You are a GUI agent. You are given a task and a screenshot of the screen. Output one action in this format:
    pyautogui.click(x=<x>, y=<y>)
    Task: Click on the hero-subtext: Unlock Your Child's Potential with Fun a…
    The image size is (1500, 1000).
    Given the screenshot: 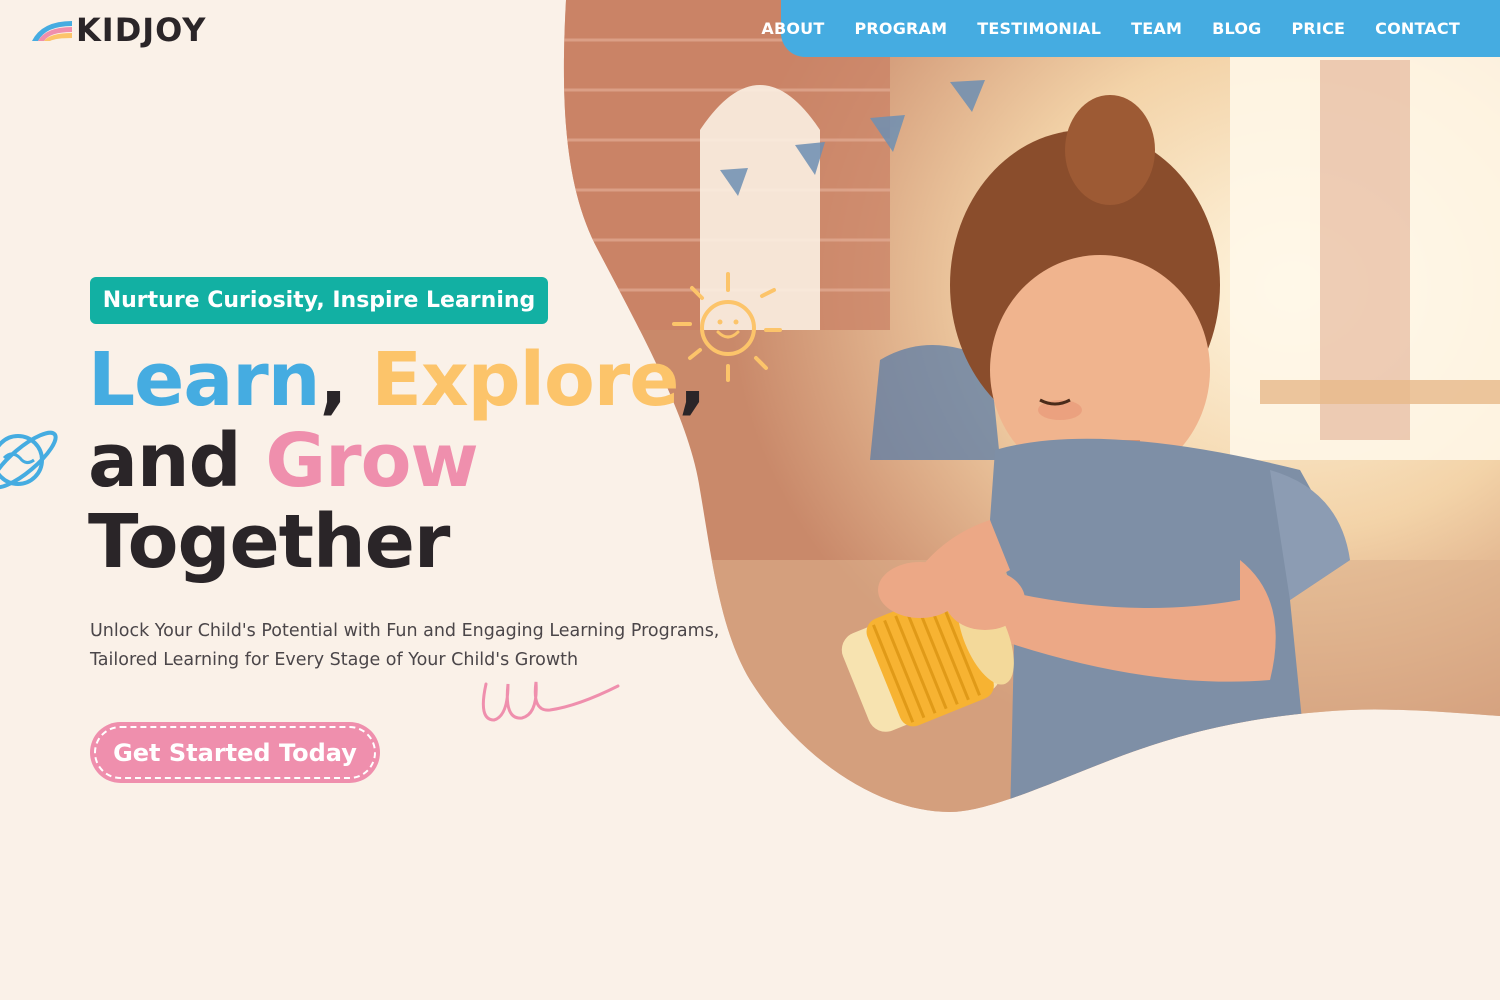 What is the action you would take?
    pyautogui.click(x=405, y=645)
    